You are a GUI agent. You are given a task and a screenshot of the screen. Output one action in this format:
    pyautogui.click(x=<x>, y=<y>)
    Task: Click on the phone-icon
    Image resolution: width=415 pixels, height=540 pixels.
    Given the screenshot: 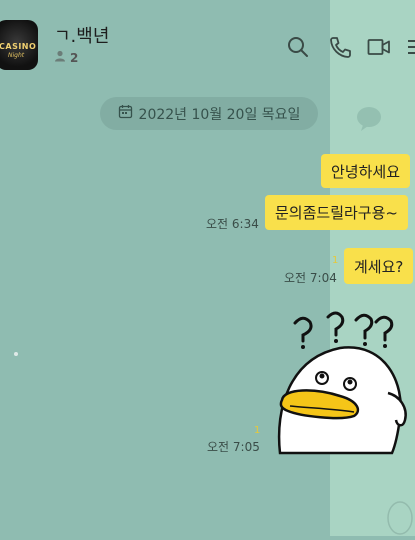 What is the action you would take?
    pyautogui.click(x=340, y=47)
    